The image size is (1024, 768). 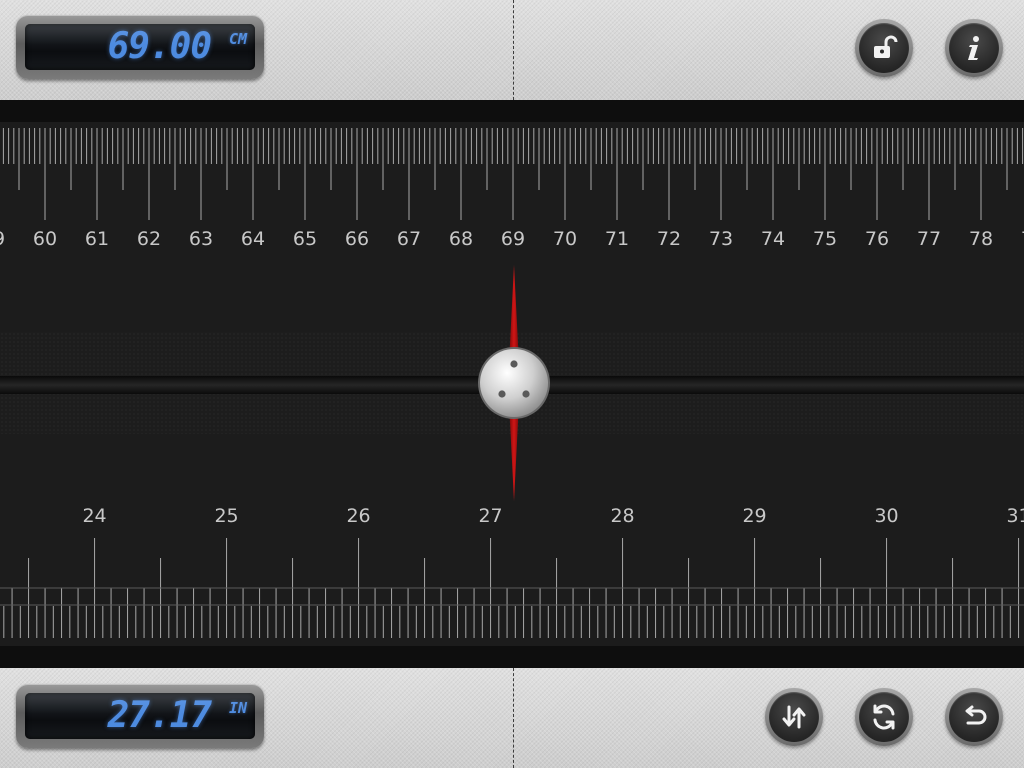 I want to click on unlock-icon, so click(x=886, y=46).